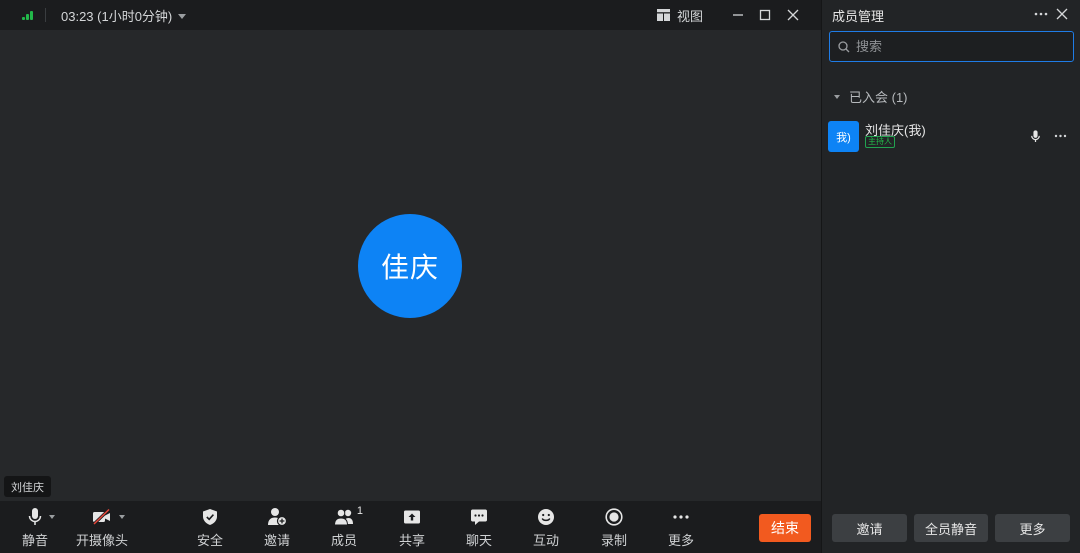 The height and width of the screenshot is (553, 1080). What do you see at coordinates (34, 540) in the screenshot?
I see `mute-label: 静音` at bounding box center [34, 540].